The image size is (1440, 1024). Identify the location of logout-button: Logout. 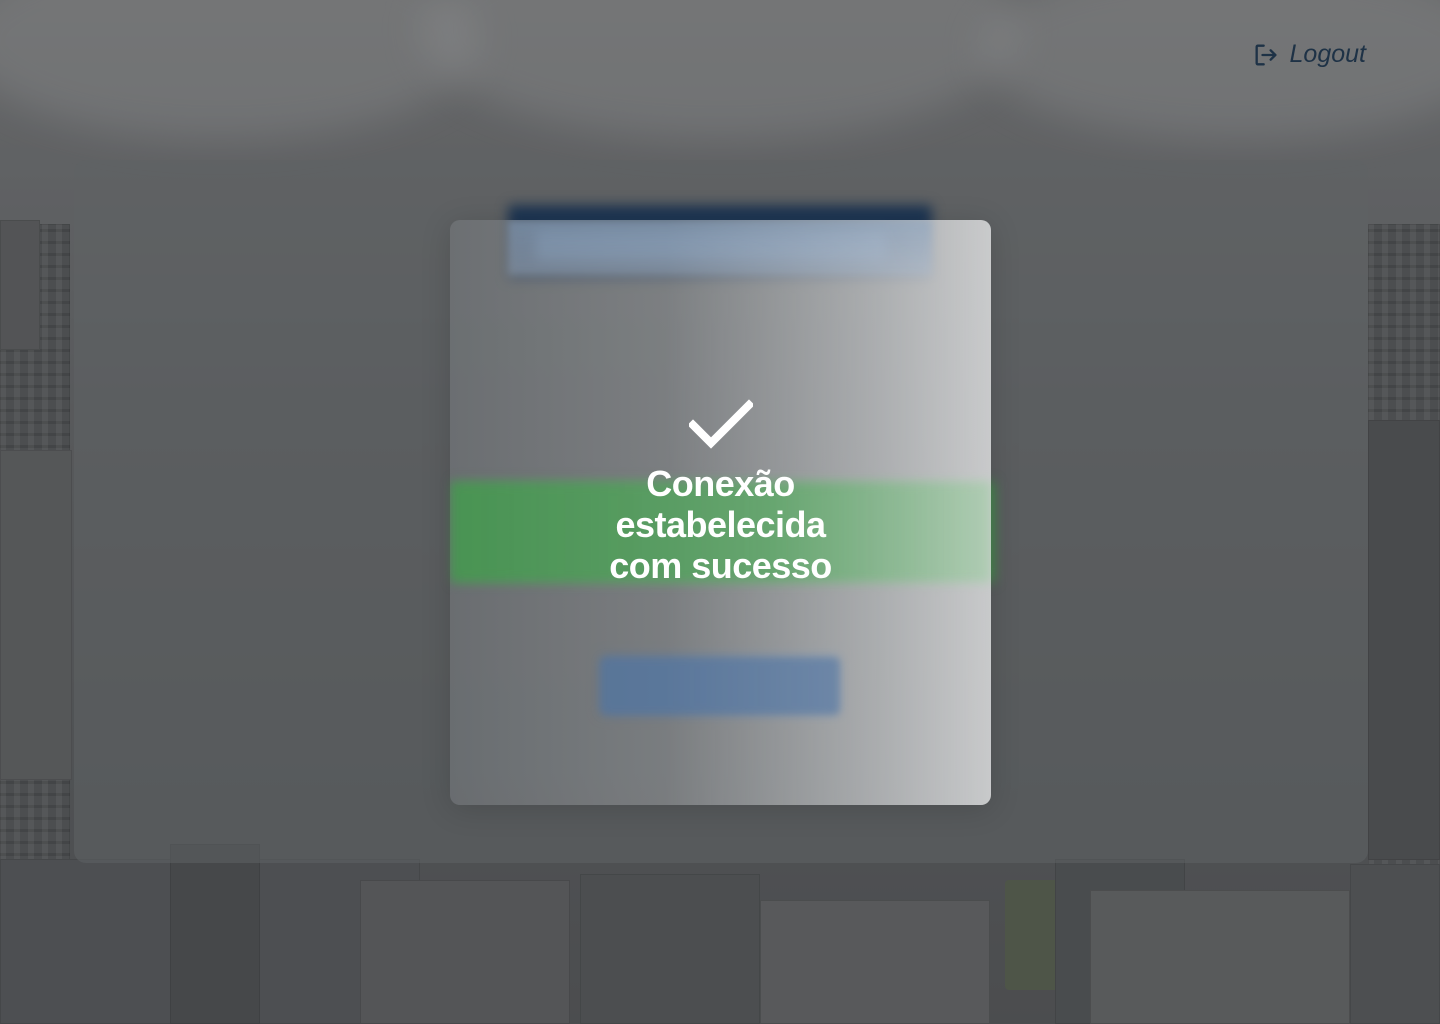
(1309, 54).